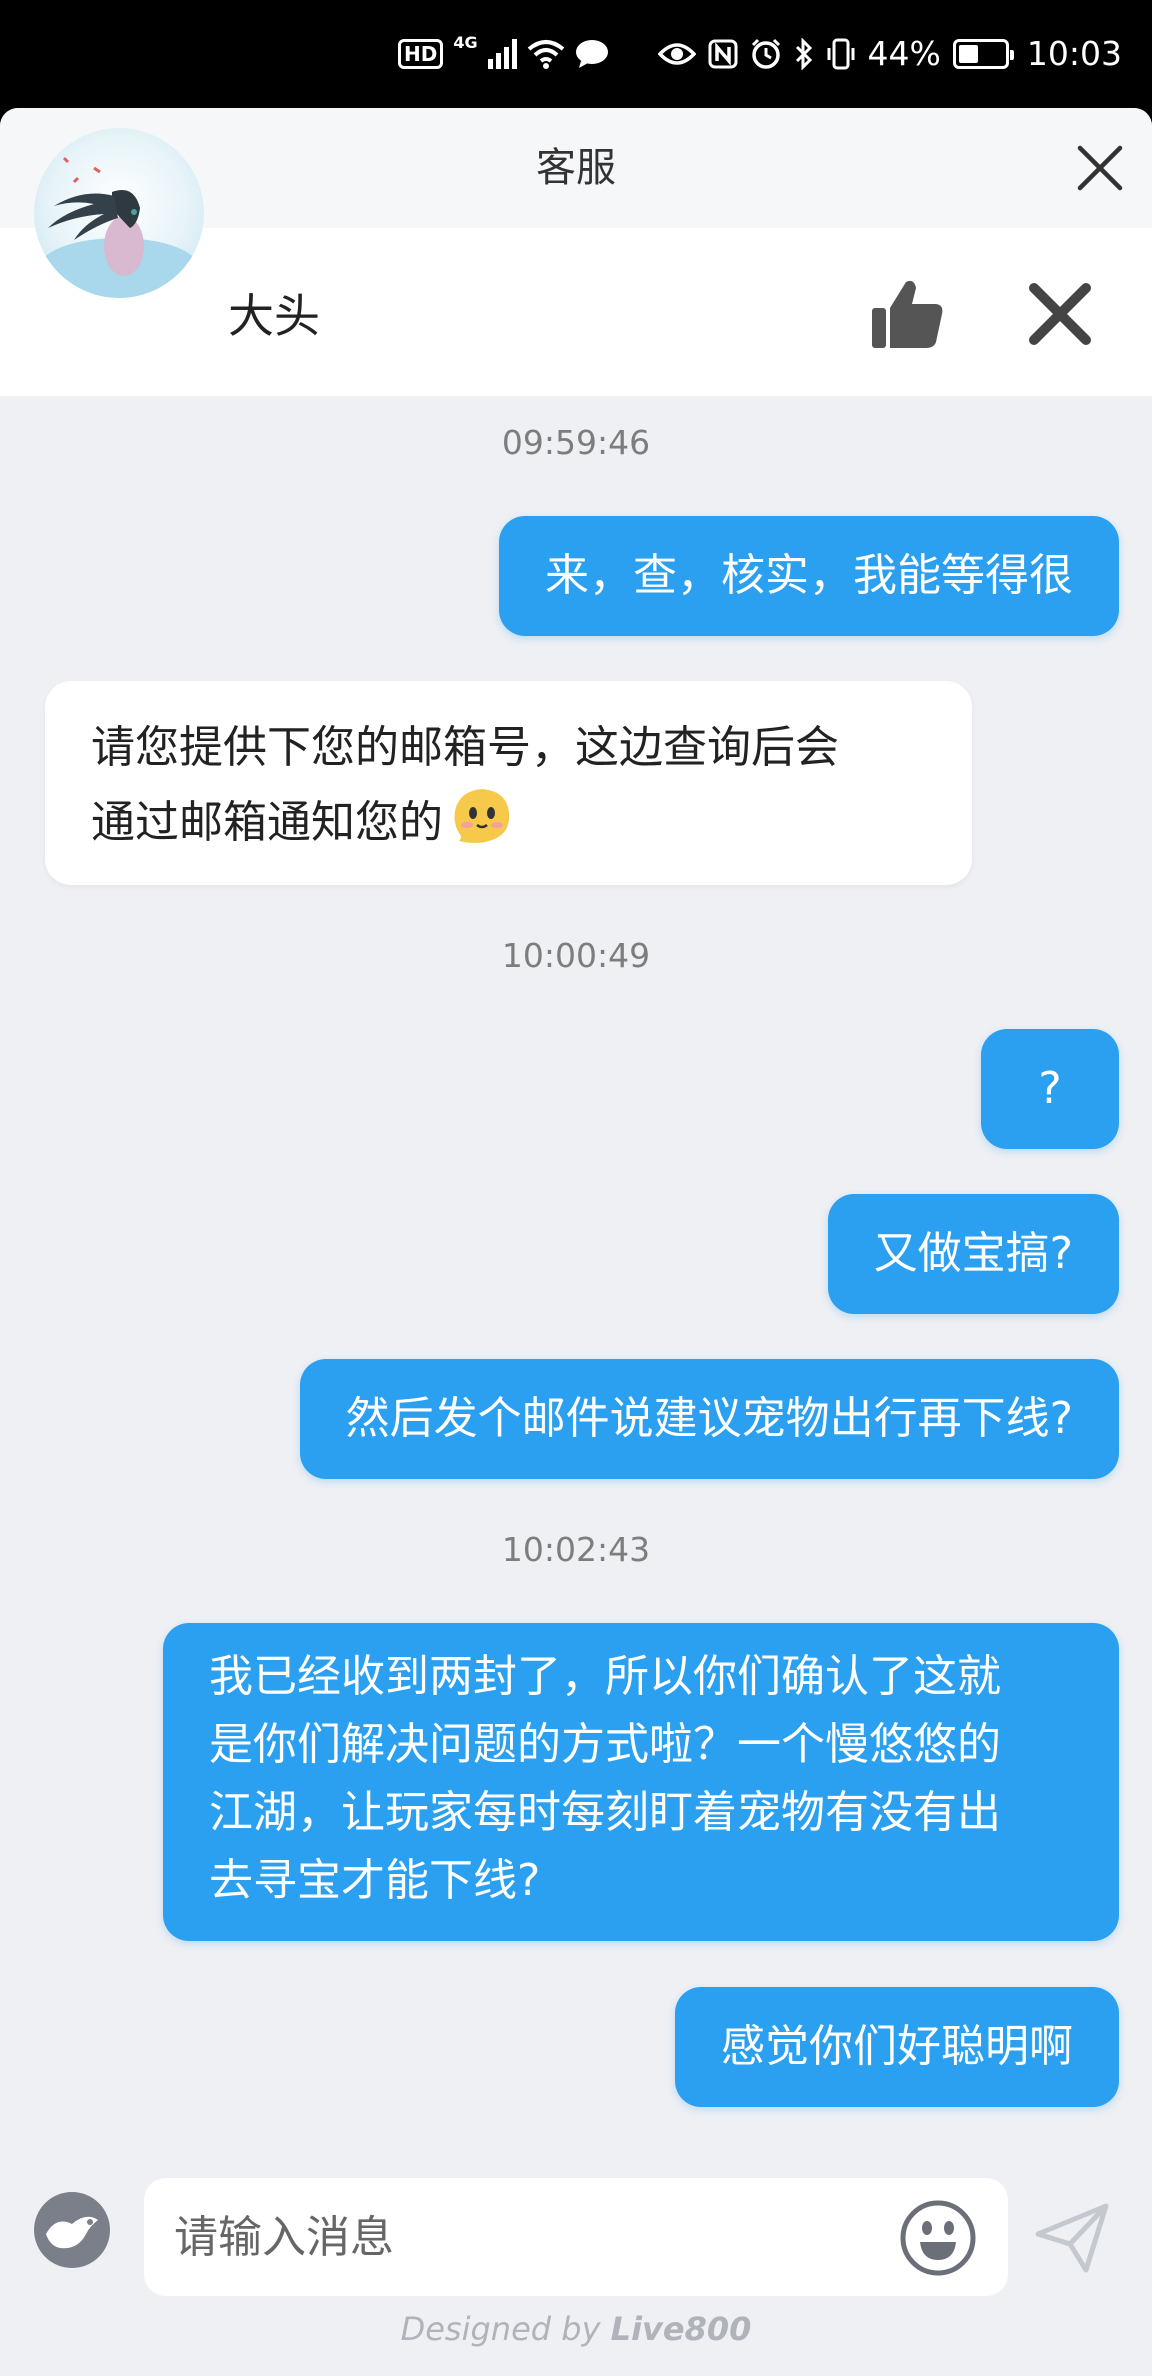 The width and height of the screenshot is (1152, 2376). Describe the element at coordinates (723, 53) in the screenshot. I see `nfc-icon` at that location.